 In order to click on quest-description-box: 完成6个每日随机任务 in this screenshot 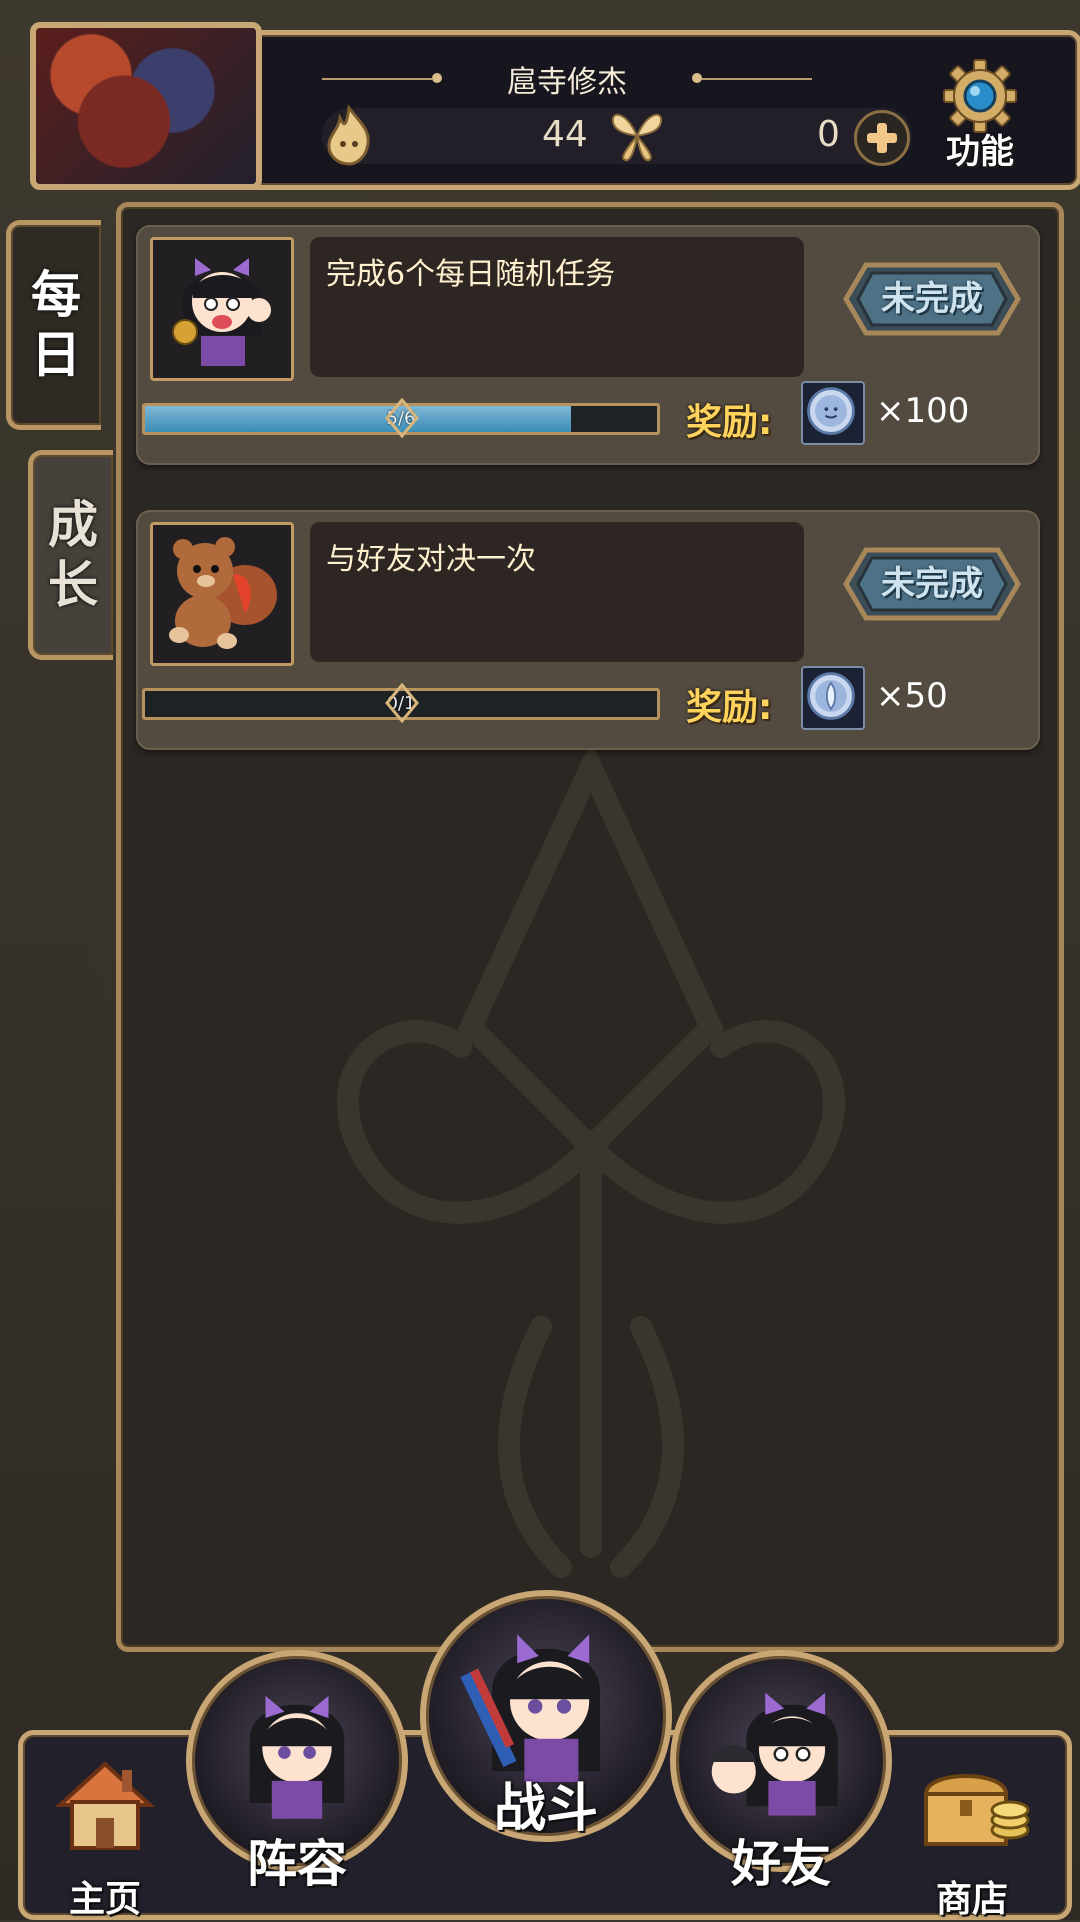, I will do `click(557, 307)`.